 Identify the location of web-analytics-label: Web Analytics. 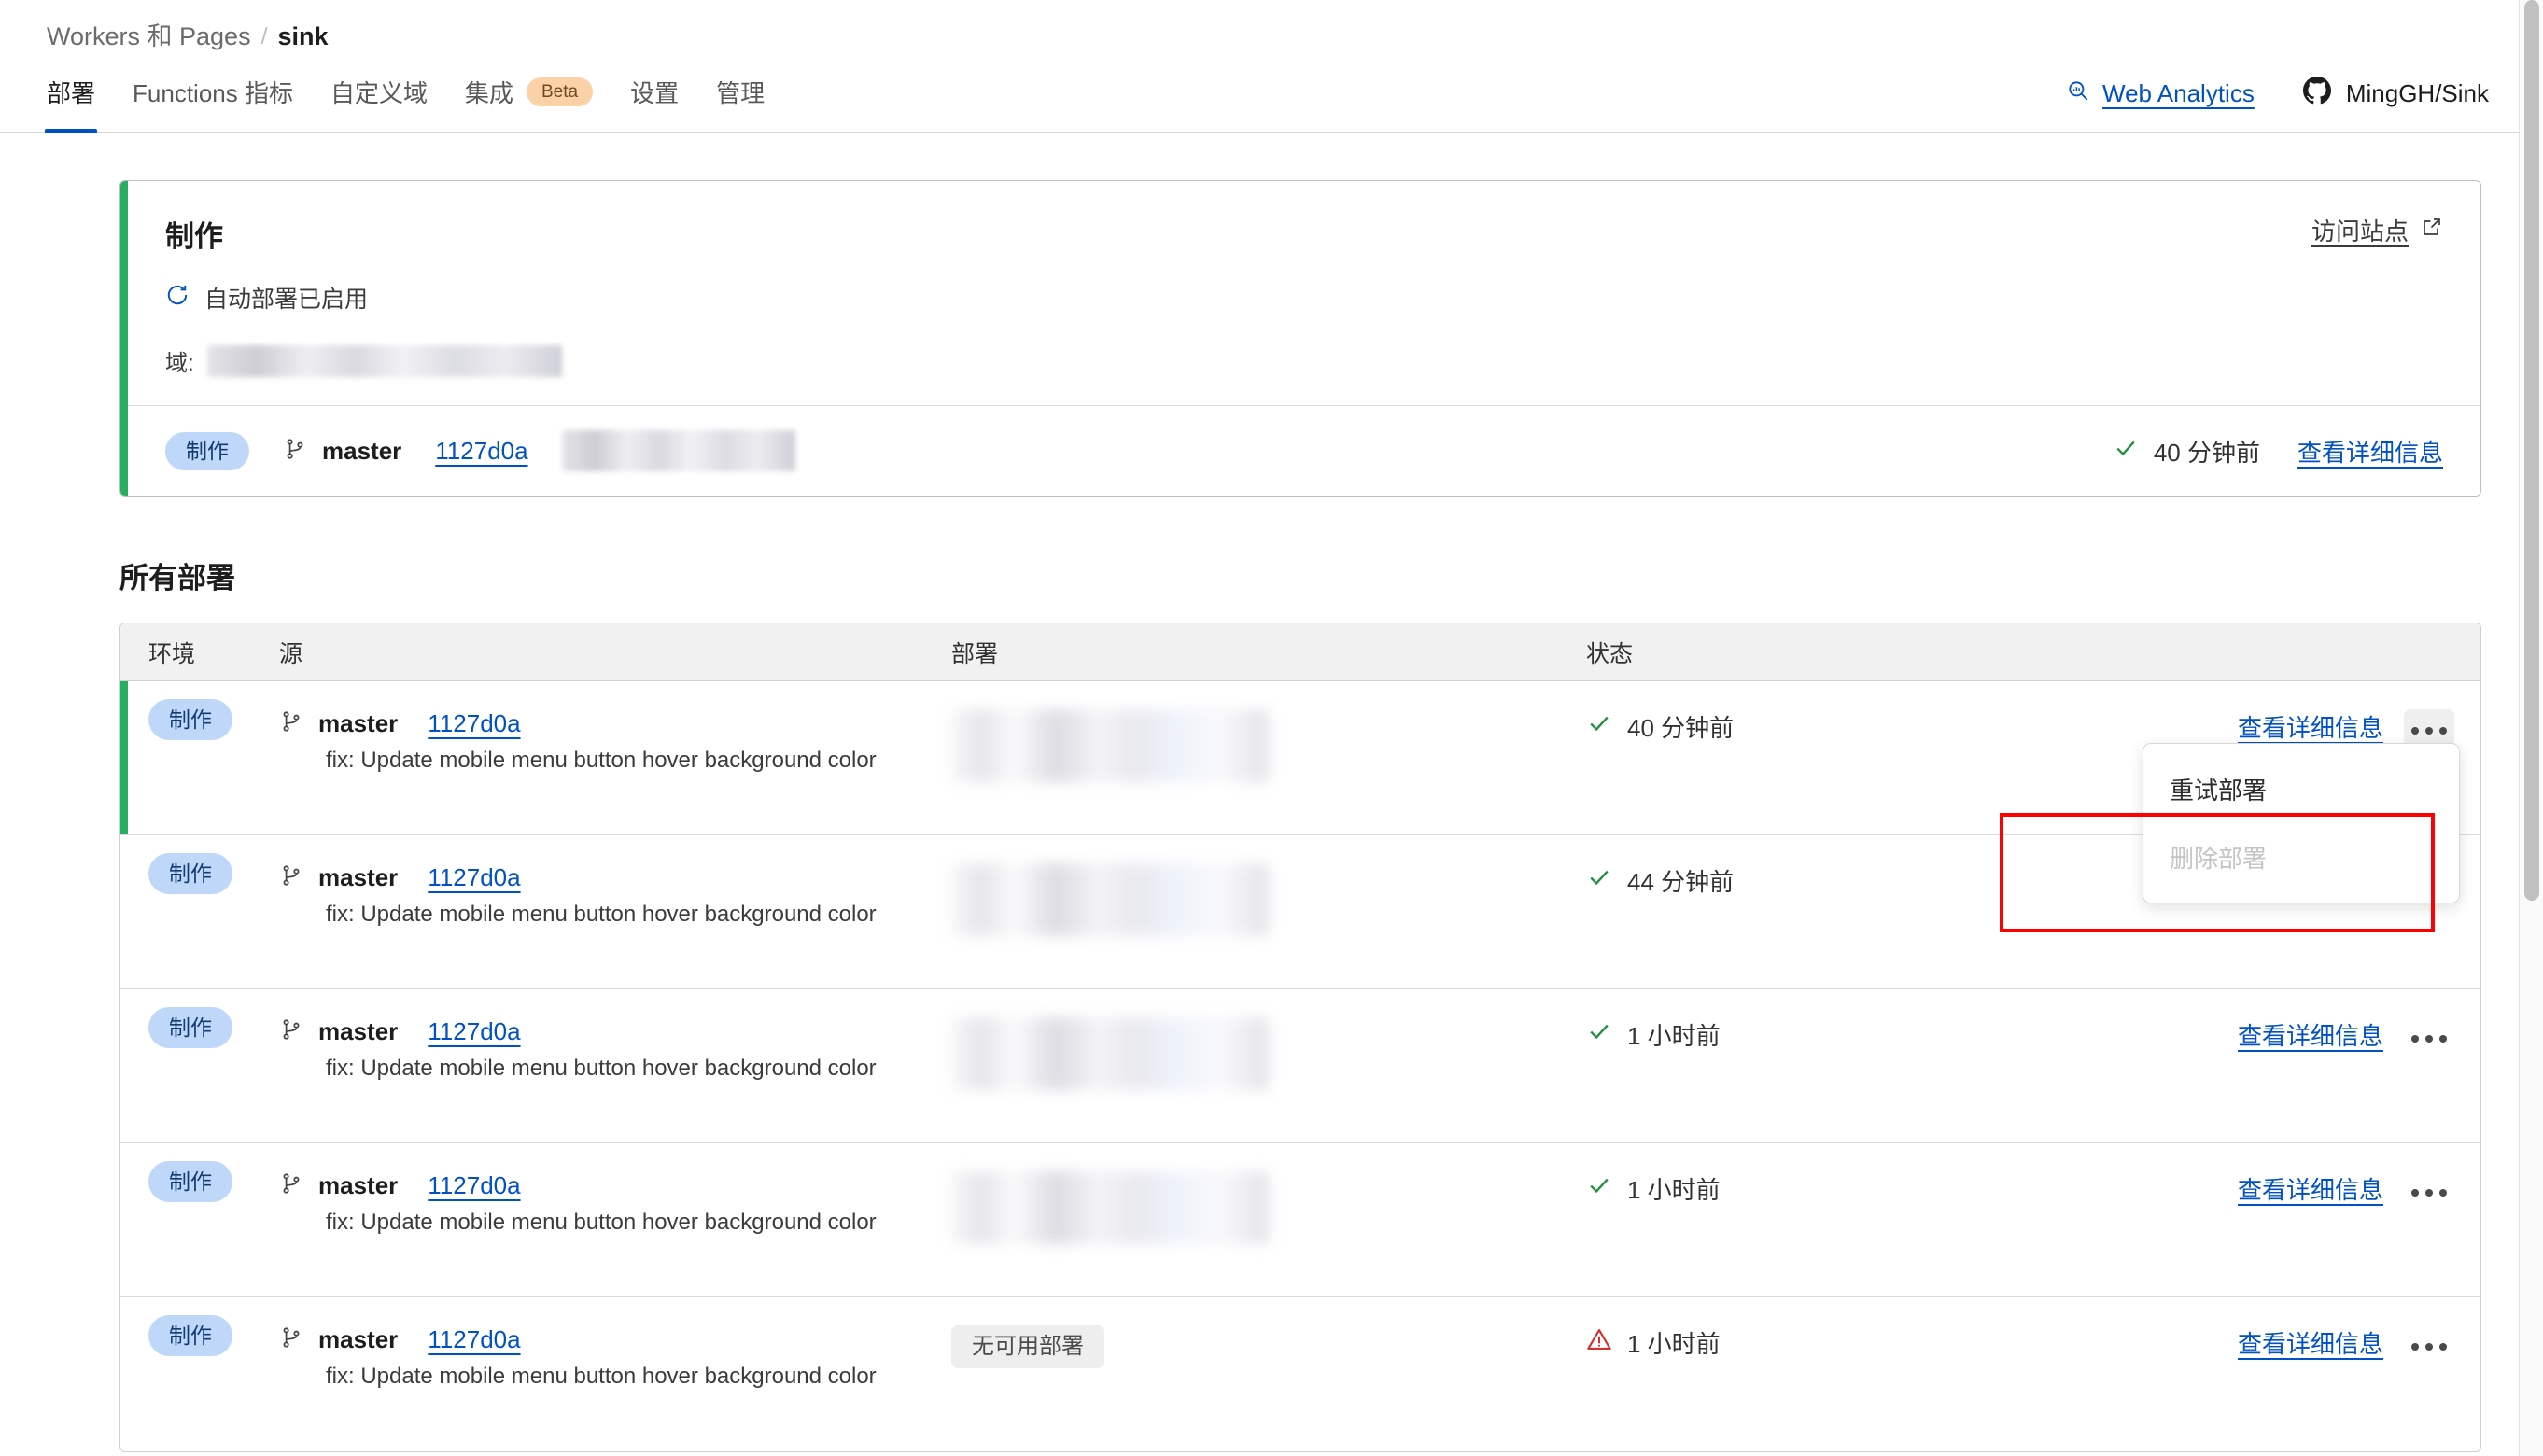
(2178, 93).